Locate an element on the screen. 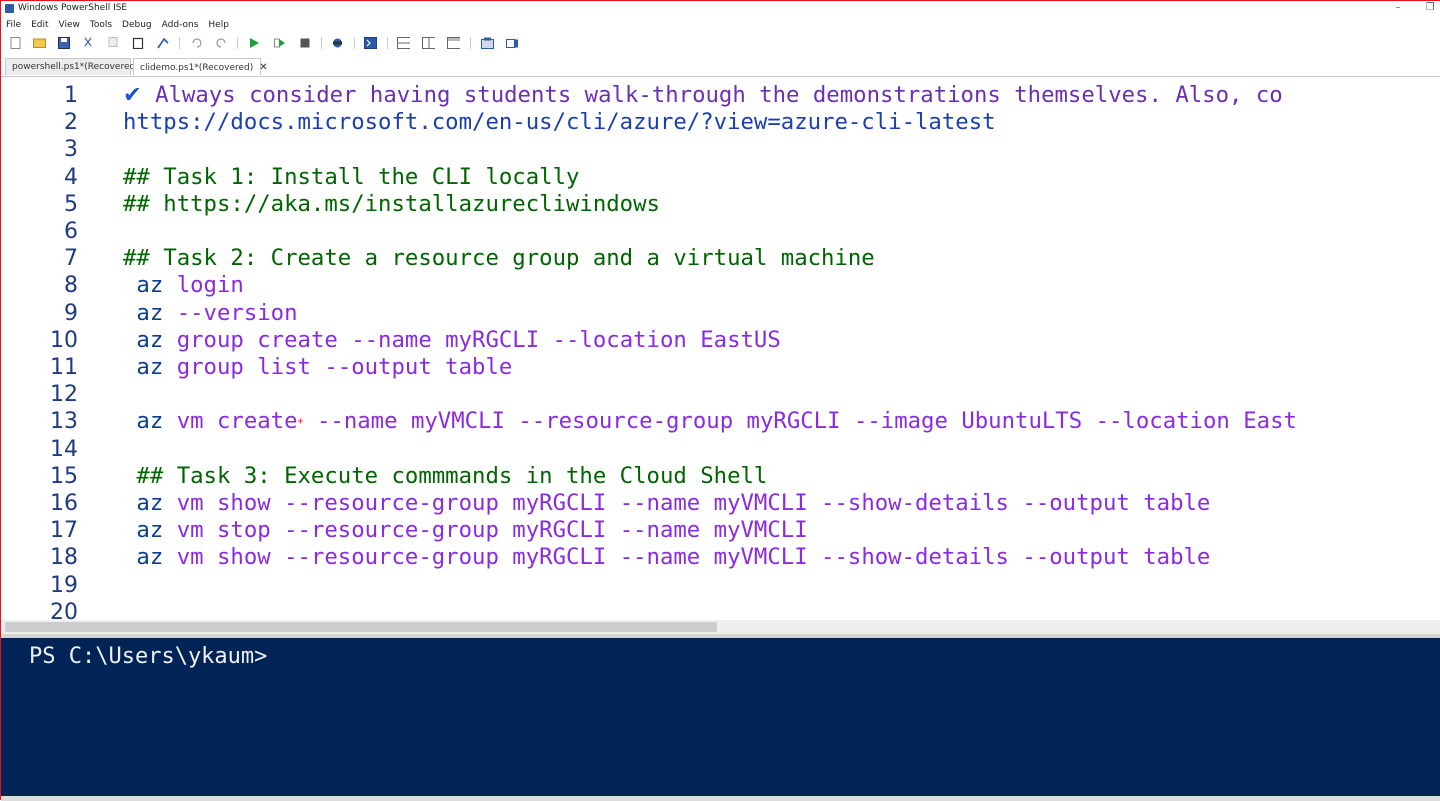 This screenshot has height=801, width=1440. line-number: 8 is located at coordinates (71, 286).